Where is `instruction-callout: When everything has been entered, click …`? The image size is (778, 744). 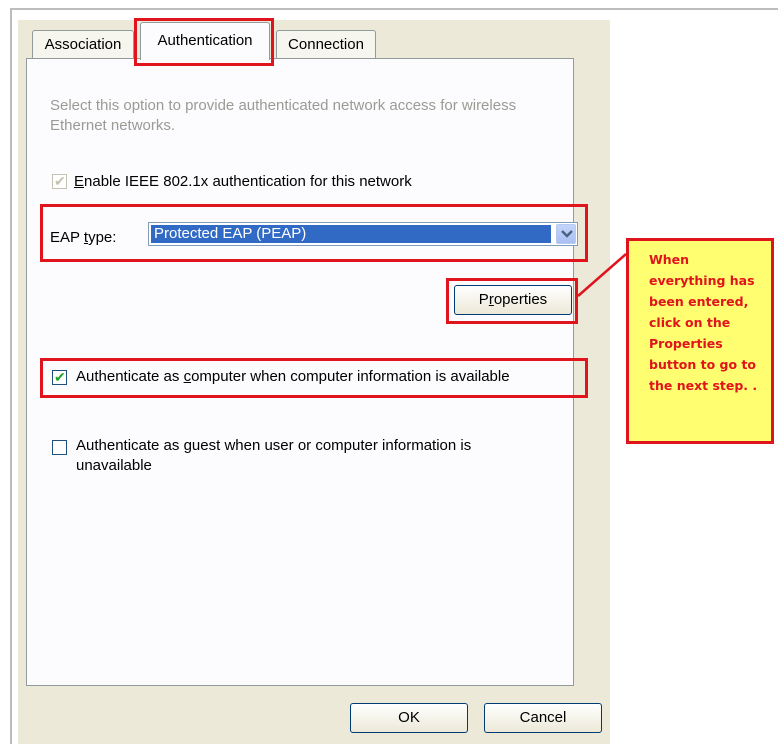
instruction-callout: When everything has been entered, click … is located at coordinates (700, 341).